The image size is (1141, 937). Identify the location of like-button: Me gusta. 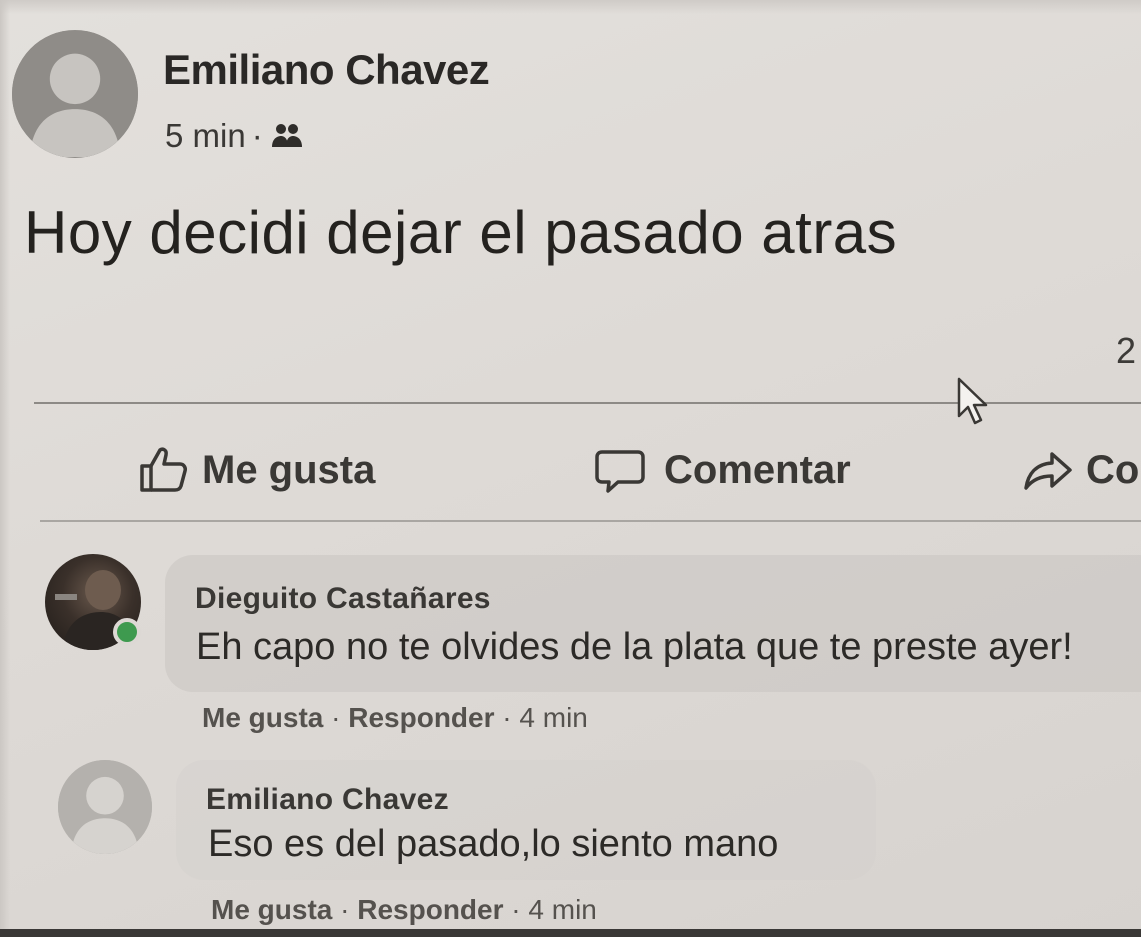
(256, 470).